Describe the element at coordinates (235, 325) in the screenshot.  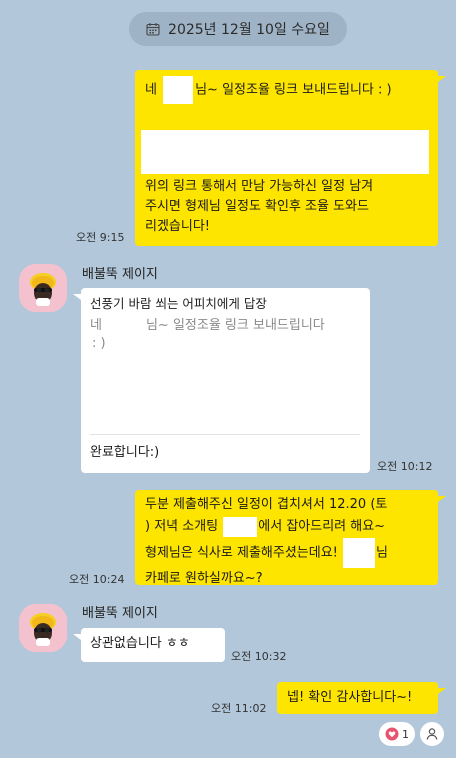
I see `quoted-text: 님~ 일정조율 링크 보내드립니다` at that location.